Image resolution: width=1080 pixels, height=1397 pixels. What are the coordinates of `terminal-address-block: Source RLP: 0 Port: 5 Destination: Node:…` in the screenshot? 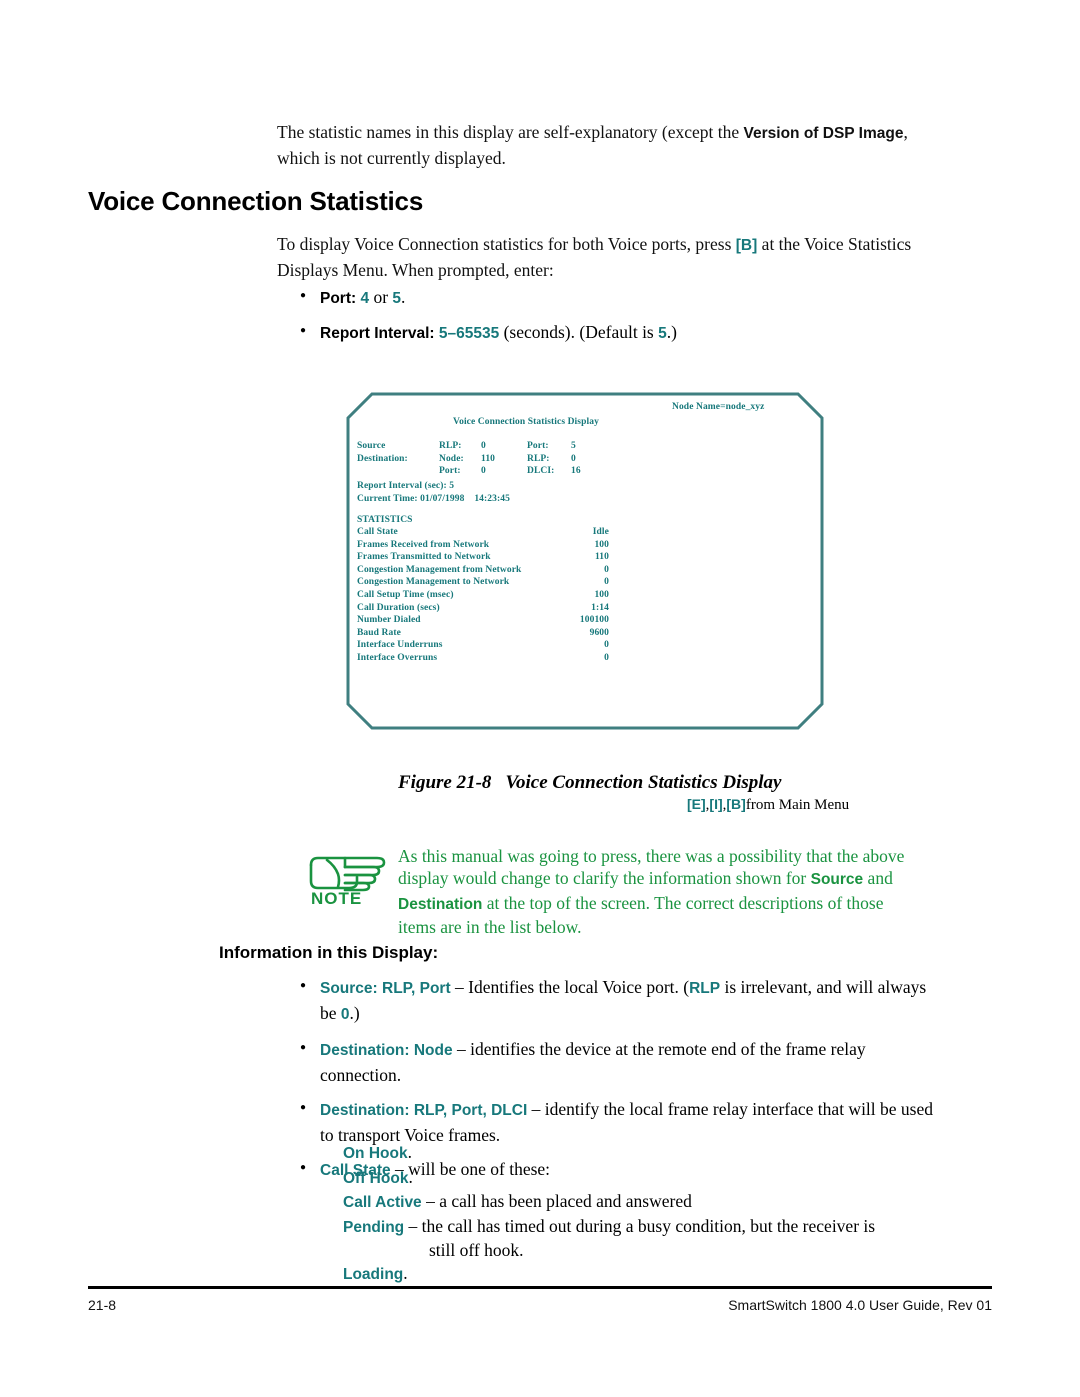 It's located at (507, 459).